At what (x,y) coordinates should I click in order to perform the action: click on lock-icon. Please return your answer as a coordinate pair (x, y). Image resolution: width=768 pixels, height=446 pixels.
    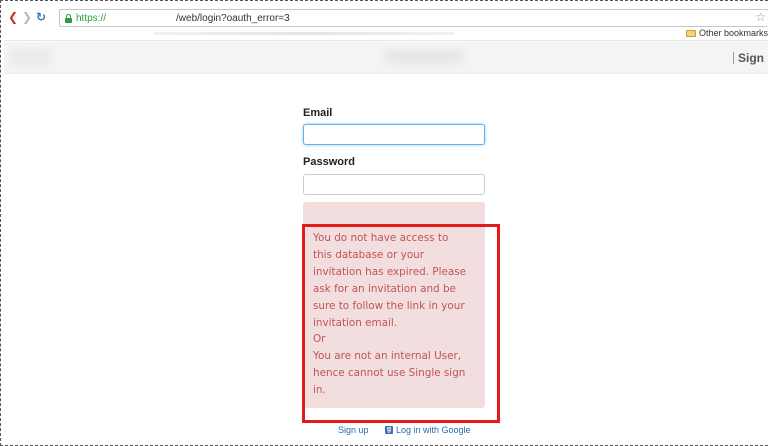
    Looking at the image, I should click on (68, 18).